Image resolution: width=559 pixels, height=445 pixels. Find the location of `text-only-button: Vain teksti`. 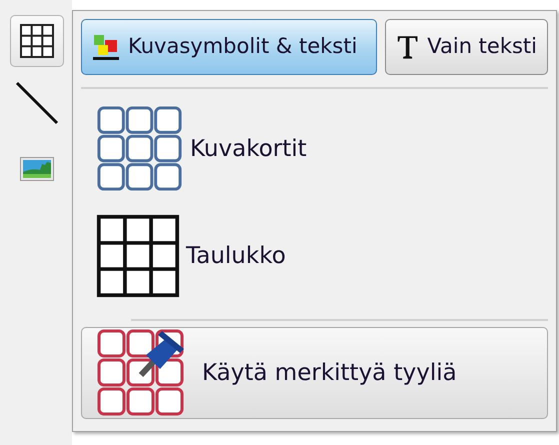

text-only-button: Vain teksti is located at coordinates (466, 47).